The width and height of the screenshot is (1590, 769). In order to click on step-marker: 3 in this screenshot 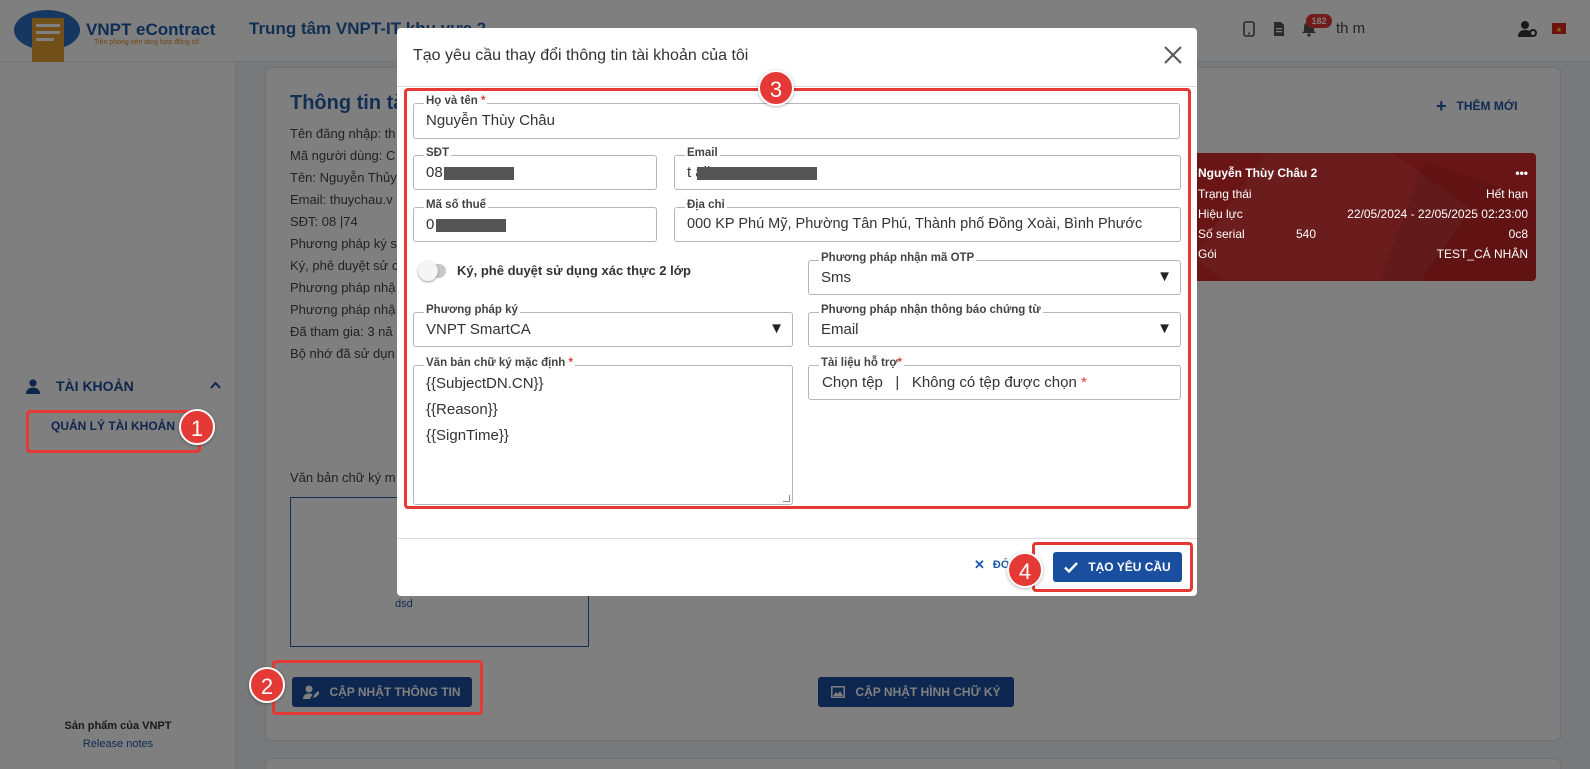, I will do `click(776, 88)`.